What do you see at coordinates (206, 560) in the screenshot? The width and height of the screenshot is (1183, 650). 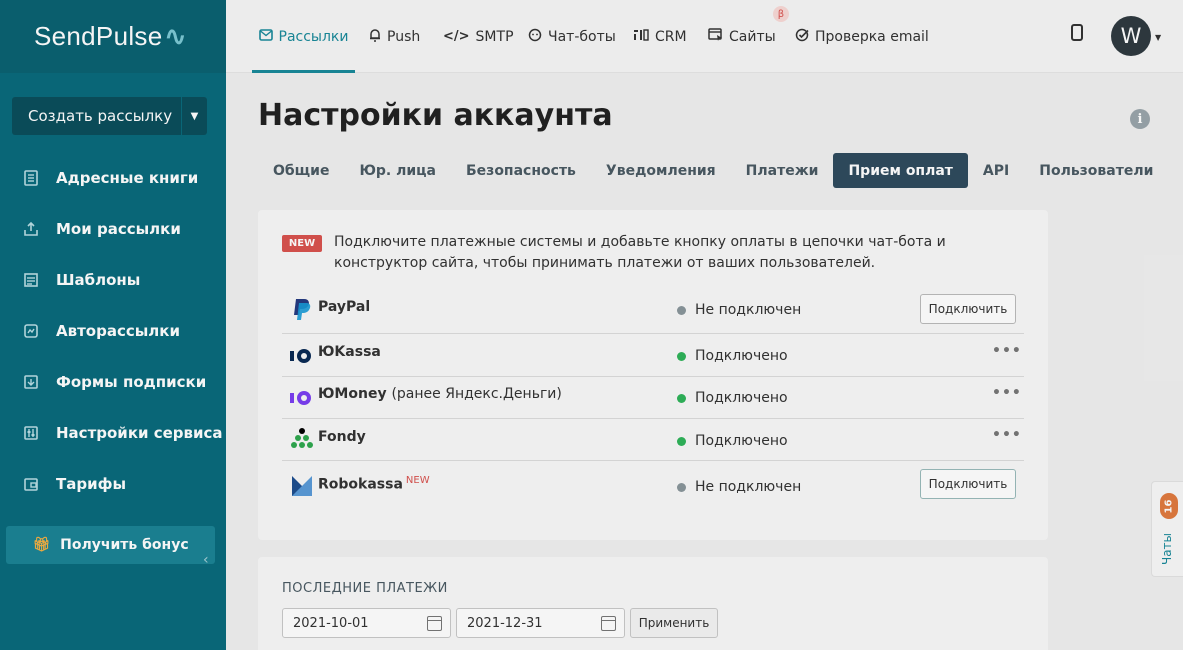 I see `collapse-sidebar-icon: ‹` at bounding box center [206, 560].